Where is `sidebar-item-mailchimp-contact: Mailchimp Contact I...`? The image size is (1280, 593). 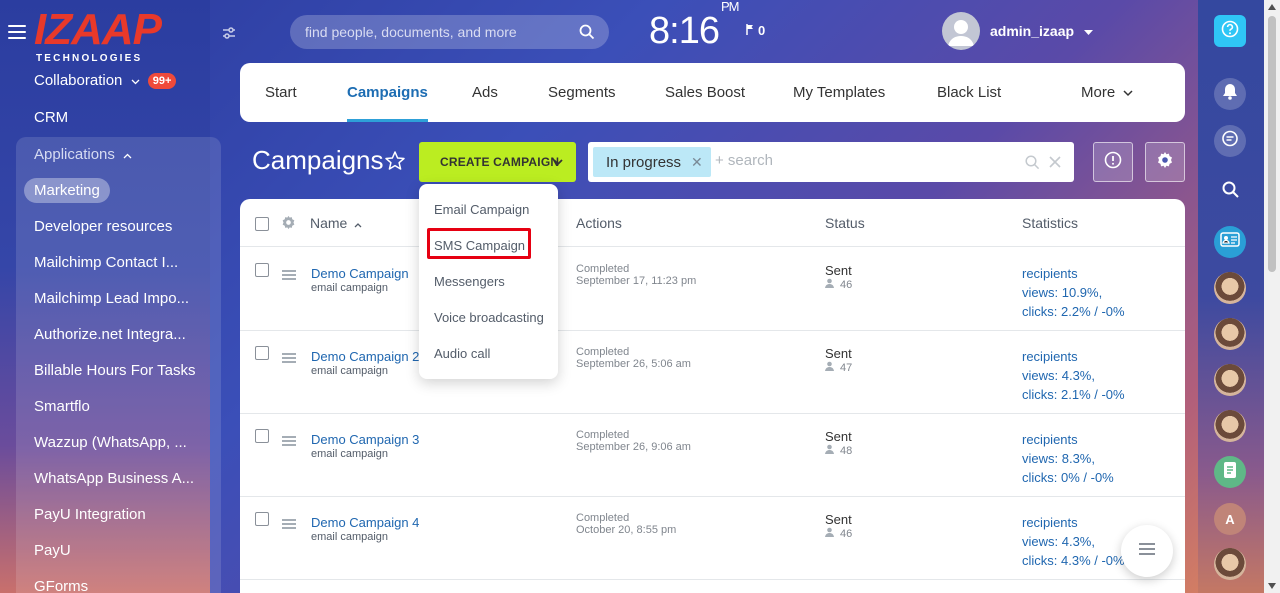
sidebar-item-mailchimp-contact: Mailchimp Contact I... is located at coordinates (106, 262).